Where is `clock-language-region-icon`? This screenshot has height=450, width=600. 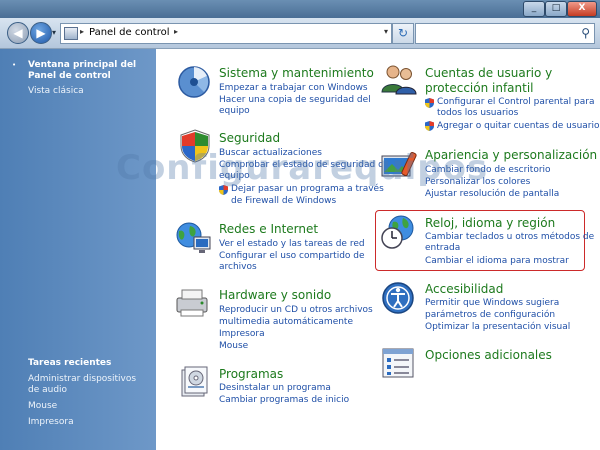 clock-language-region-icon is located at coordinates (399, 232).